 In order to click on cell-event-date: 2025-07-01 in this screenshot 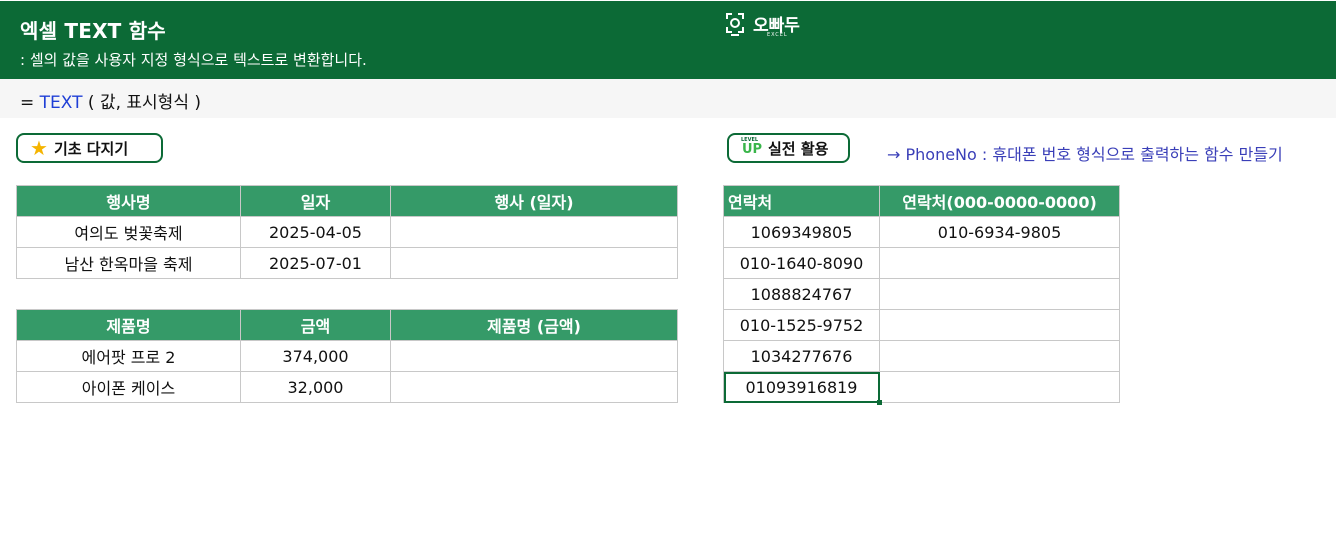, I will do `click(315, 263)`.